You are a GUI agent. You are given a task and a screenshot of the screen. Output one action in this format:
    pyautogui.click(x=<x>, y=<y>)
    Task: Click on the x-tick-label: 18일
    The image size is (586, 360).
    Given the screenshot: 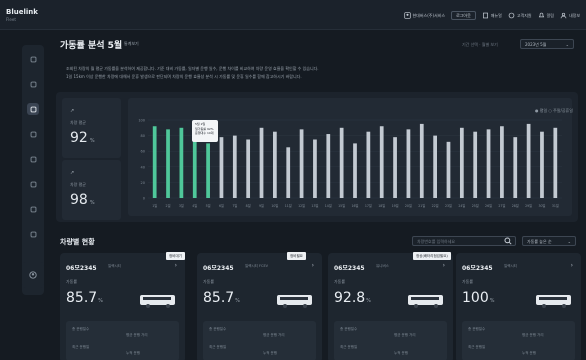 What is the action you would take?
    pyautogui.click(x=381, y=205)
    